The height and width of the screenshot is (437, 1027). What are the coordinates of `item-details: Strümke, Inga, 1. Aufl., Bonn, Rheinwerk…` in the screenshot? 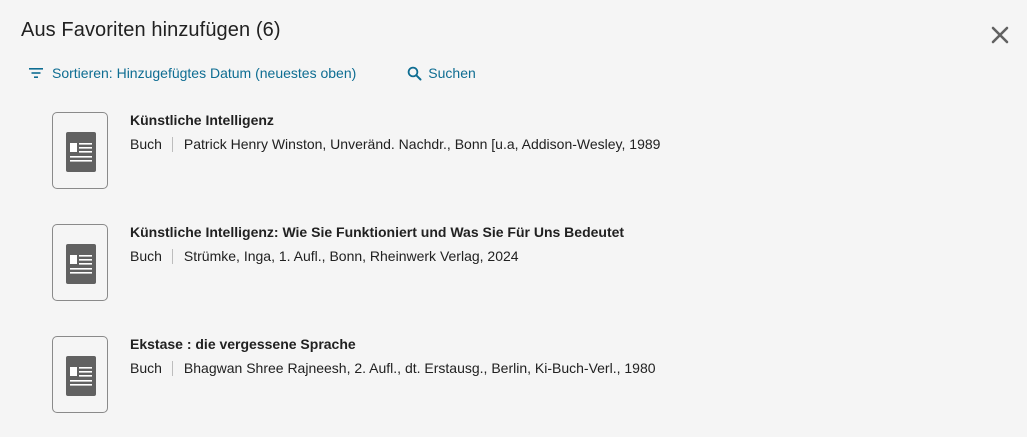 It's located at (351, 256).